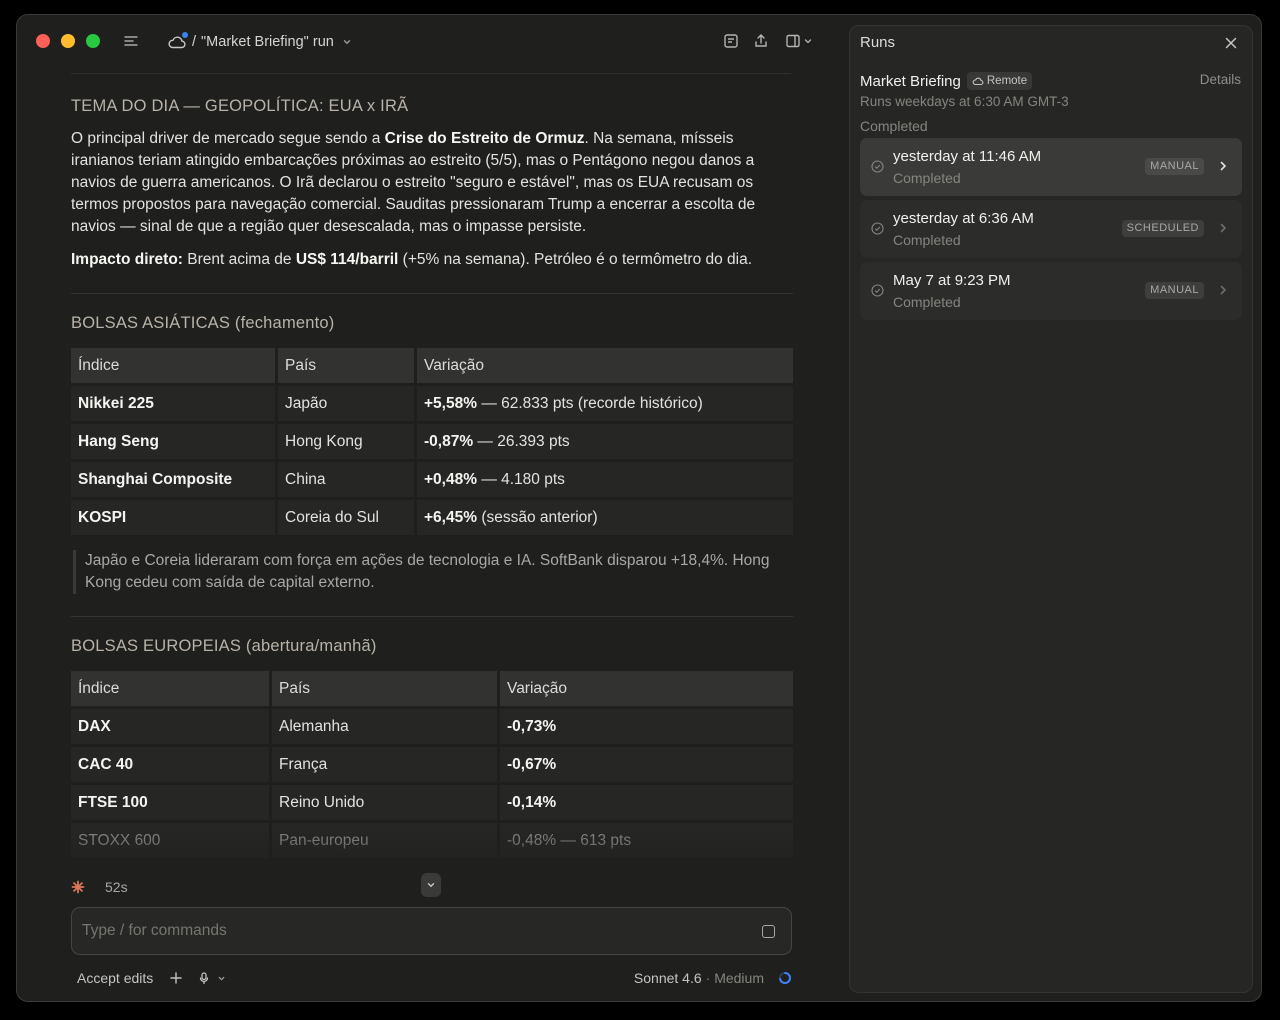 This screenshot has height=1020, width=1280. What do you see at coordinates (967, 156) in the screenshot?
I see `run-time: yesterday at 11:46 AM` at bounding box center [967, 156].